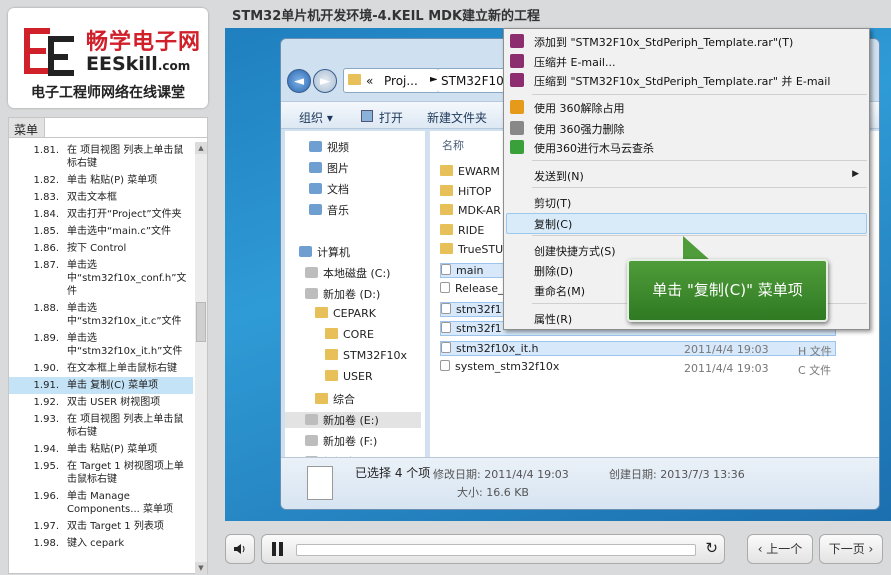 This screenshot has height=575, width=891. I want to click on context-menu-item: 使用 360强力删除, so click(579, 129).